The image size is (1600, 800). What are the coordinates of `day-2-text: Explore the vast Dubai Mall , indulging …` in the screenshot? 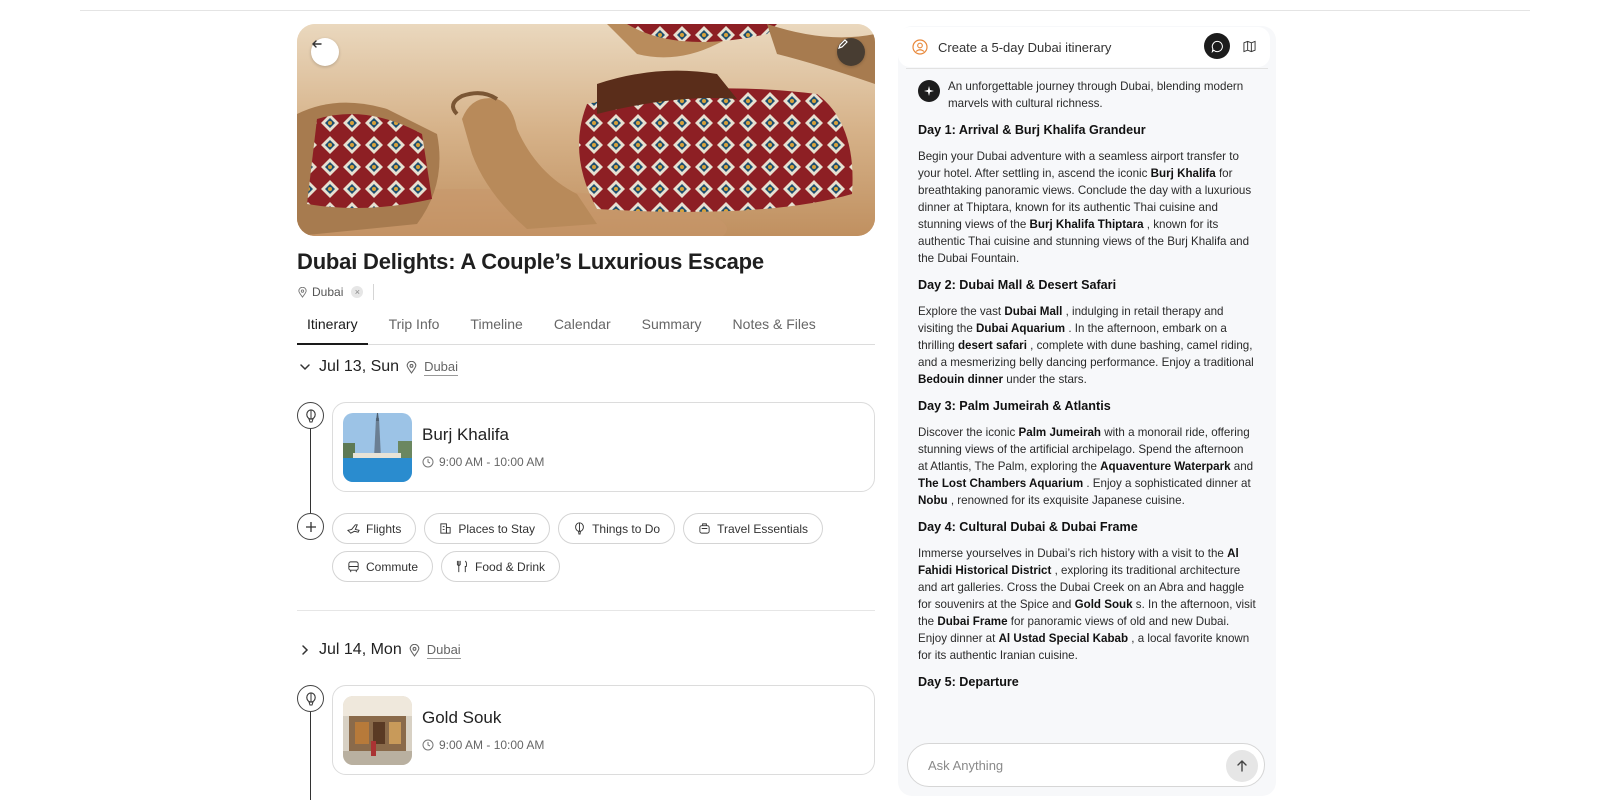 It's located at (1086, 345).